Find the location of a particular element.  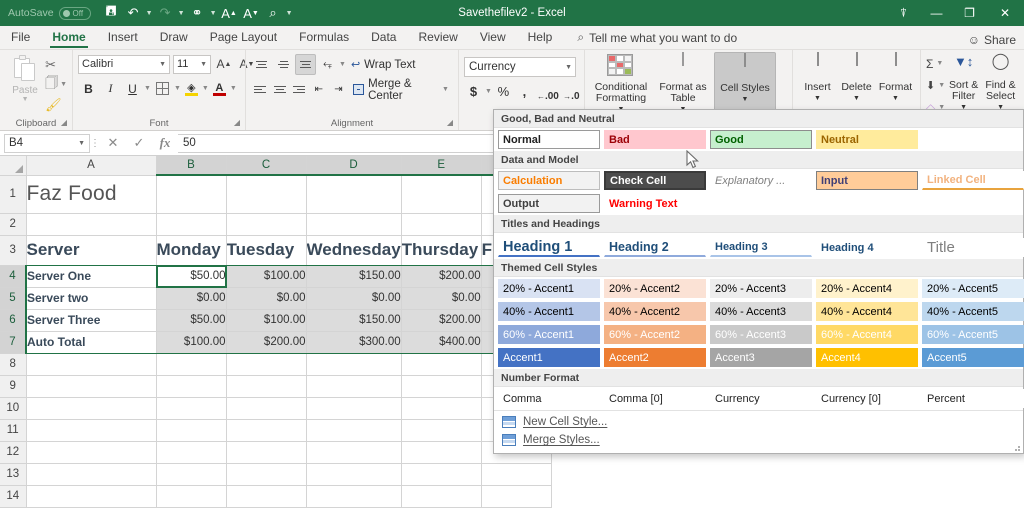

cell-c11 is located at coordinates (266, 430).